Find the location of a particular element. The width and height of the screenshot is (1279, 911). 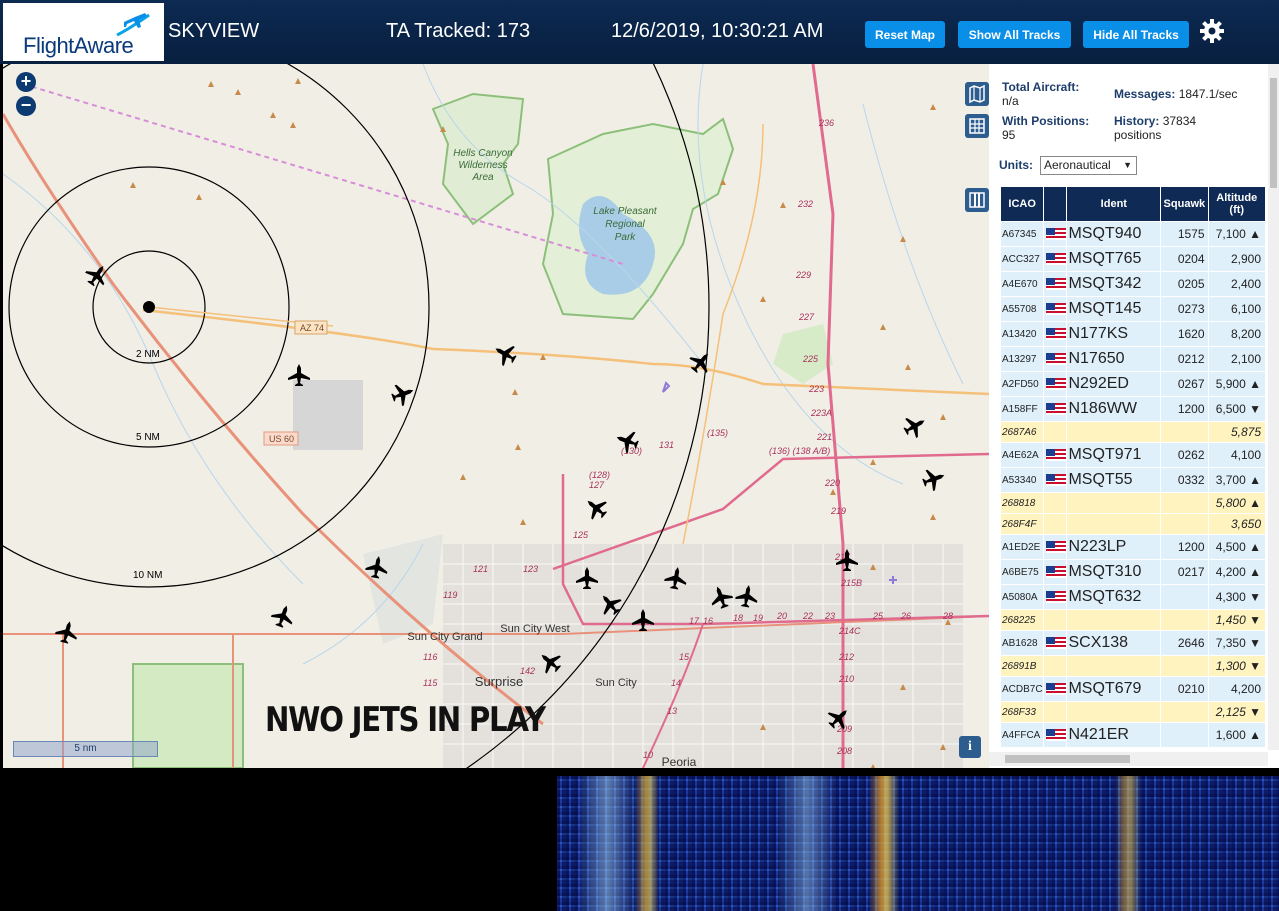

ring-label-2nm: 2 NM is located at coordinates (148, 354).